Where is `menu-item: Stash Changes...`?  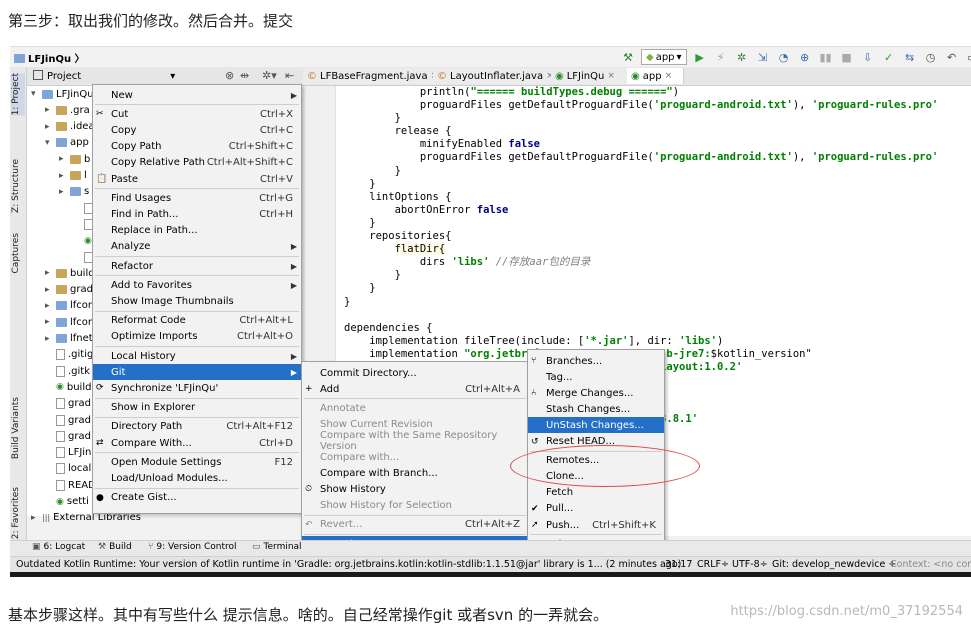 menu-item: Stash Changes... is located at coordinates (596, 409).